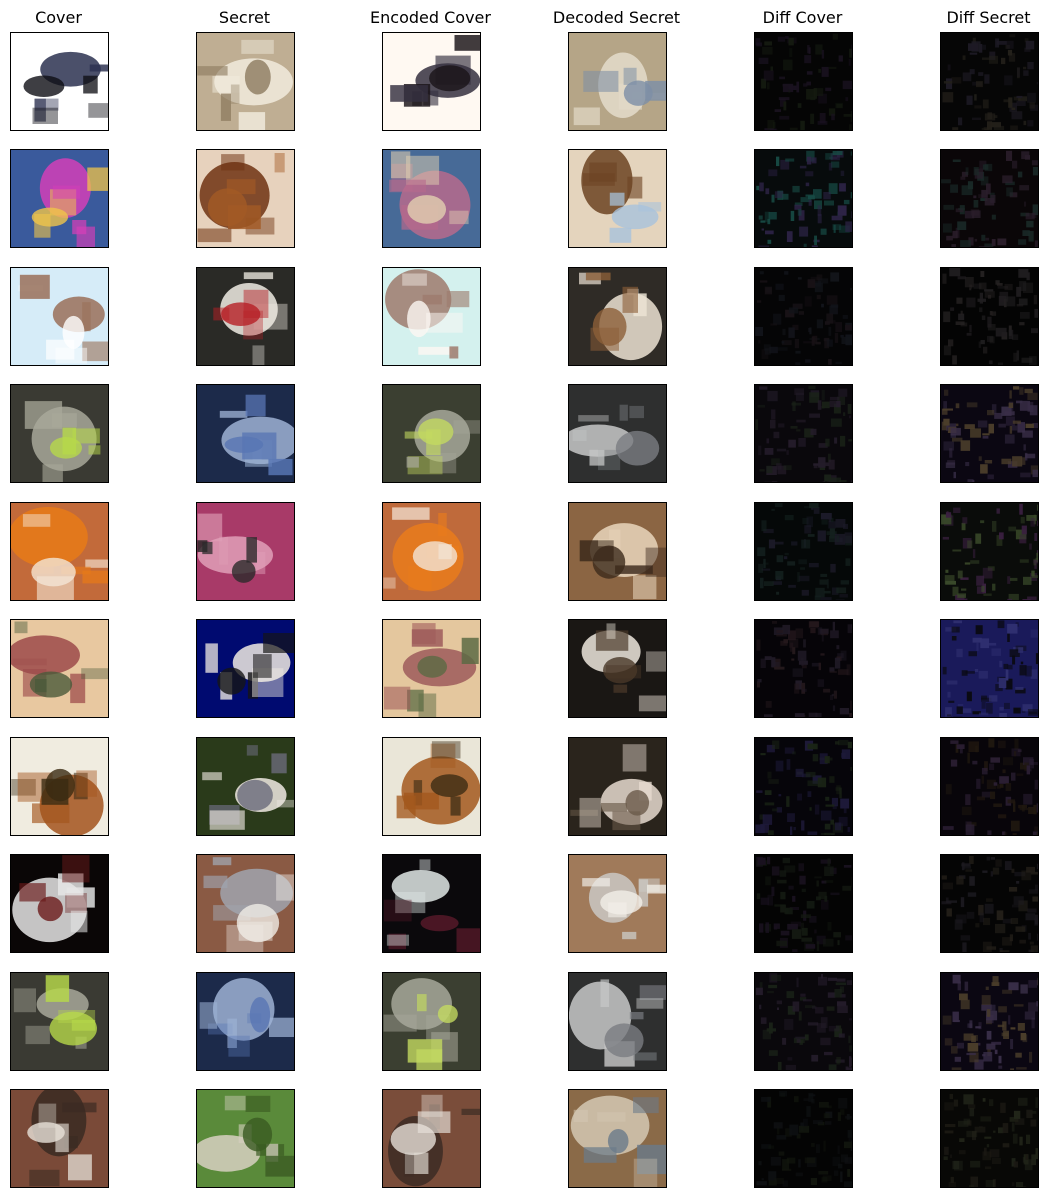  What do you see at coordinates (245, 668) in the screenshot?
I see `image-secret-sponge-block` at bounding box center [245, 668].